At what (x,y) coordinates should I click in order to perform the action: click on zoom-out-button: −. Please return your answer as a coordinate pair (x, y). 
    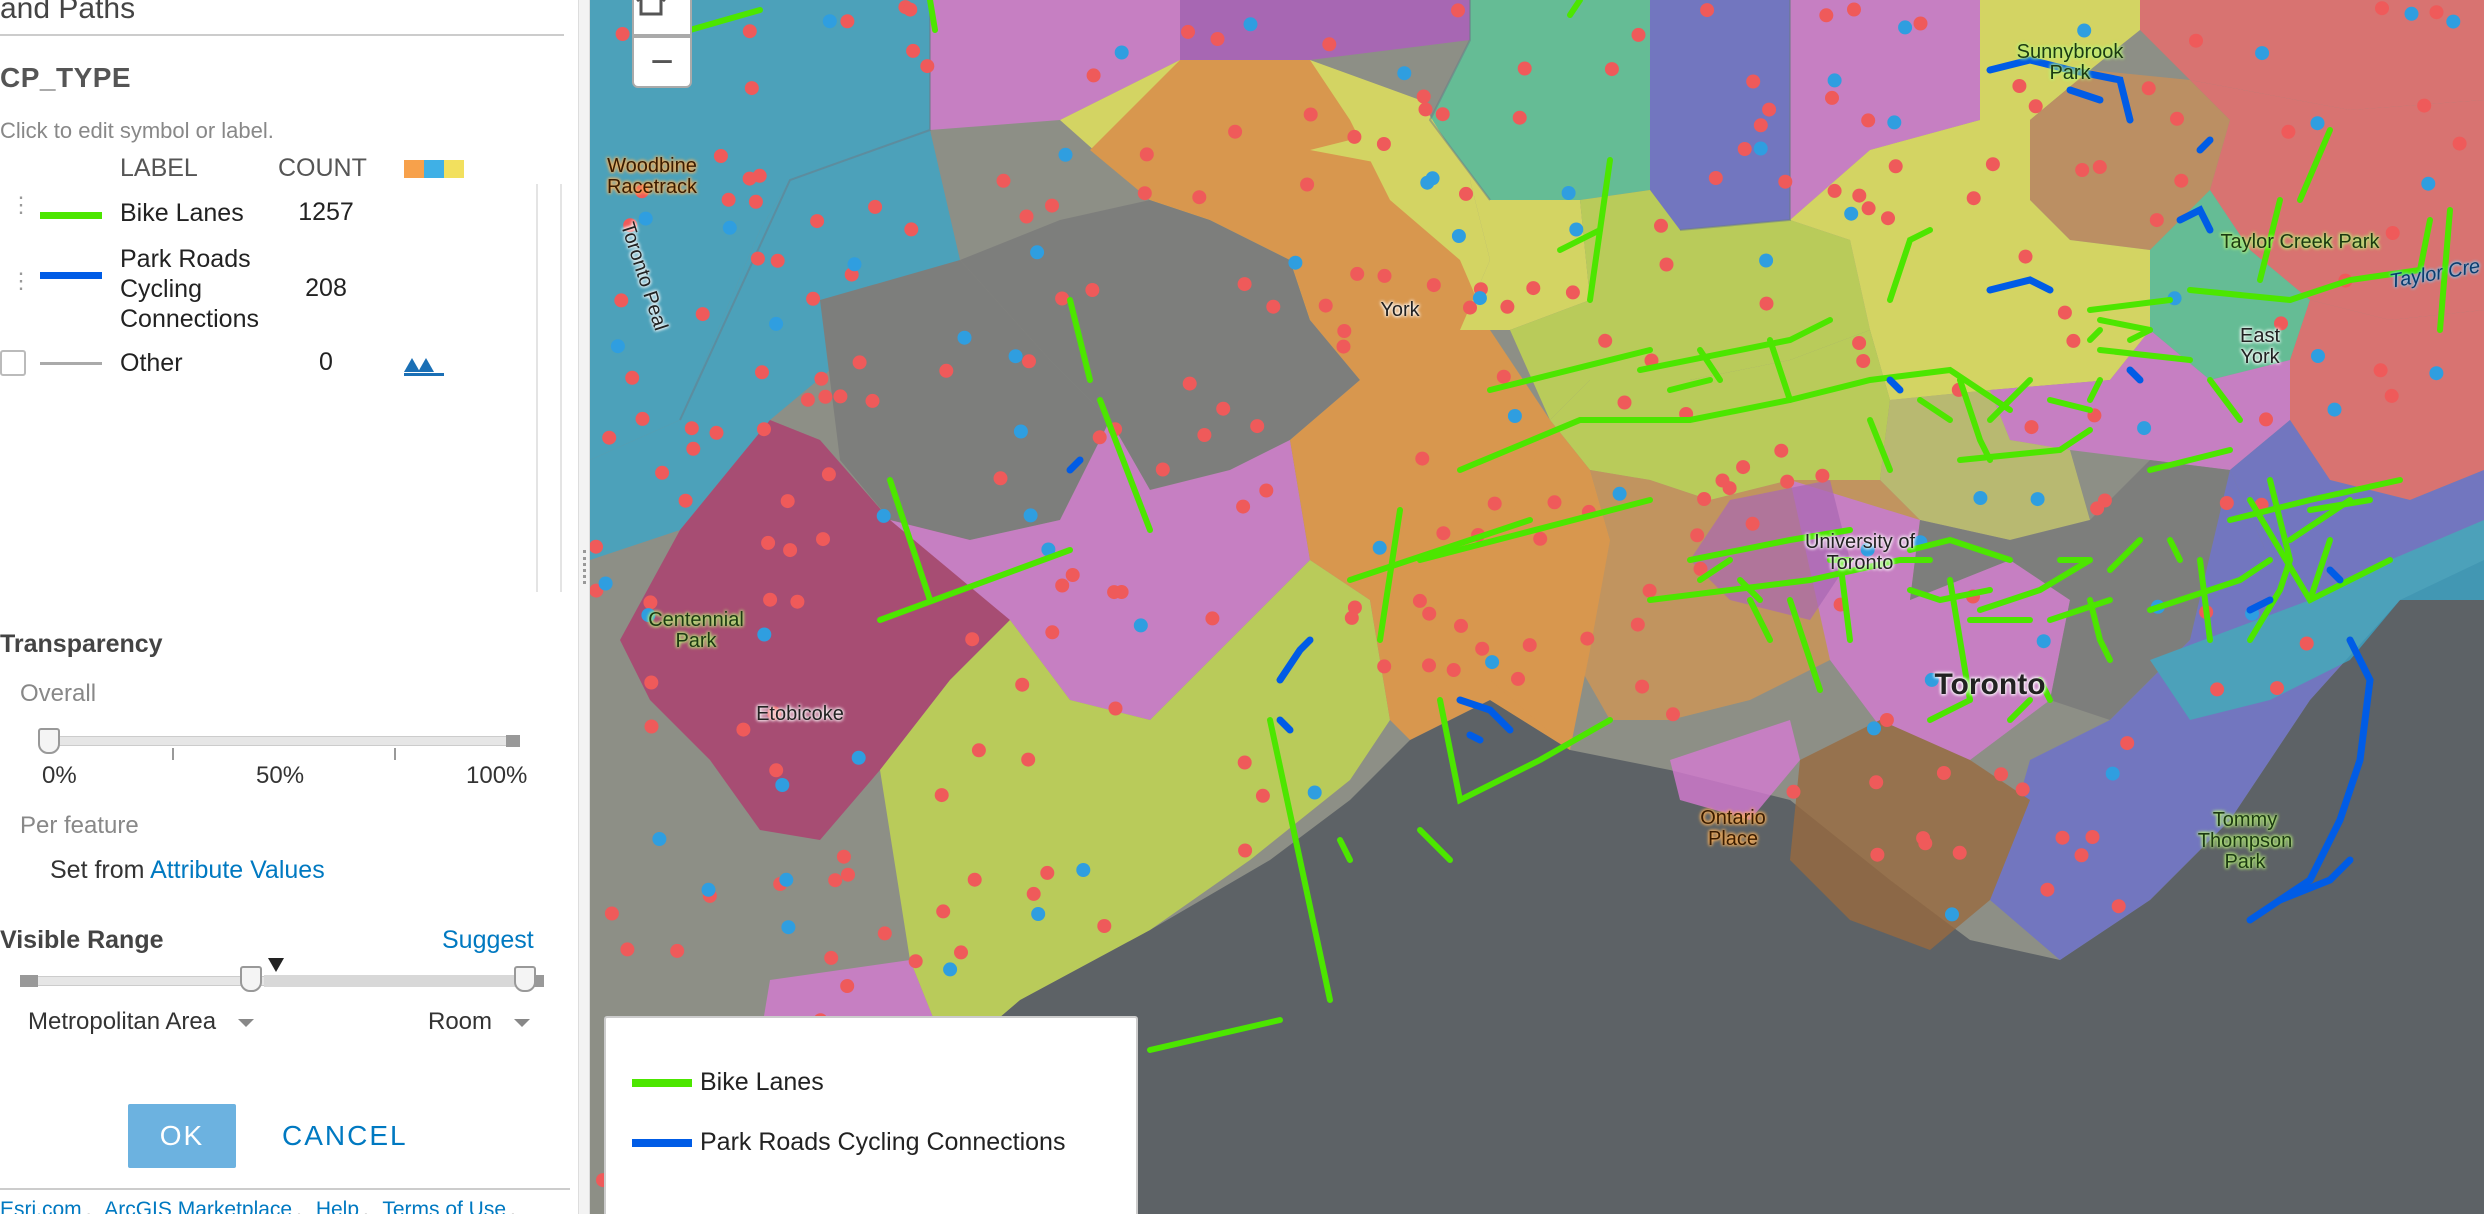
    Looking at the image, I should click on (662, 62).